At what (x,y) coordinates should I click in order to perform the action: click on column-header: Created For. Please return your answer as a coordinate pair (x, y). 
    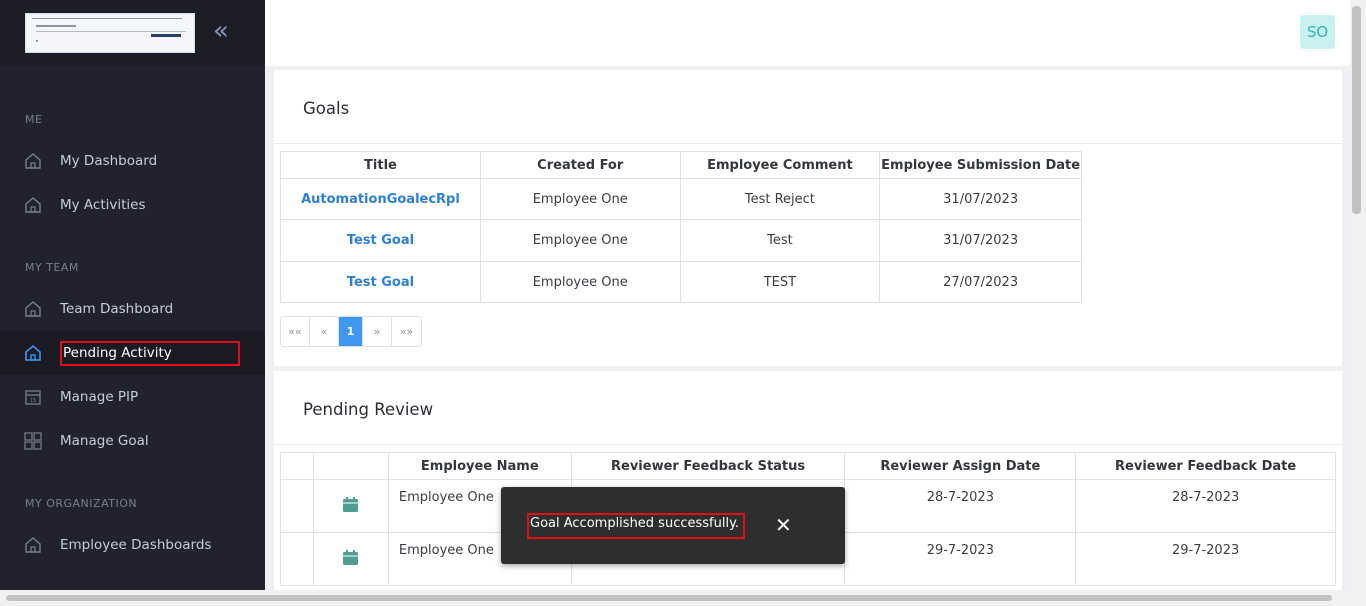
    Looking at the image, I should click on (580, 165).